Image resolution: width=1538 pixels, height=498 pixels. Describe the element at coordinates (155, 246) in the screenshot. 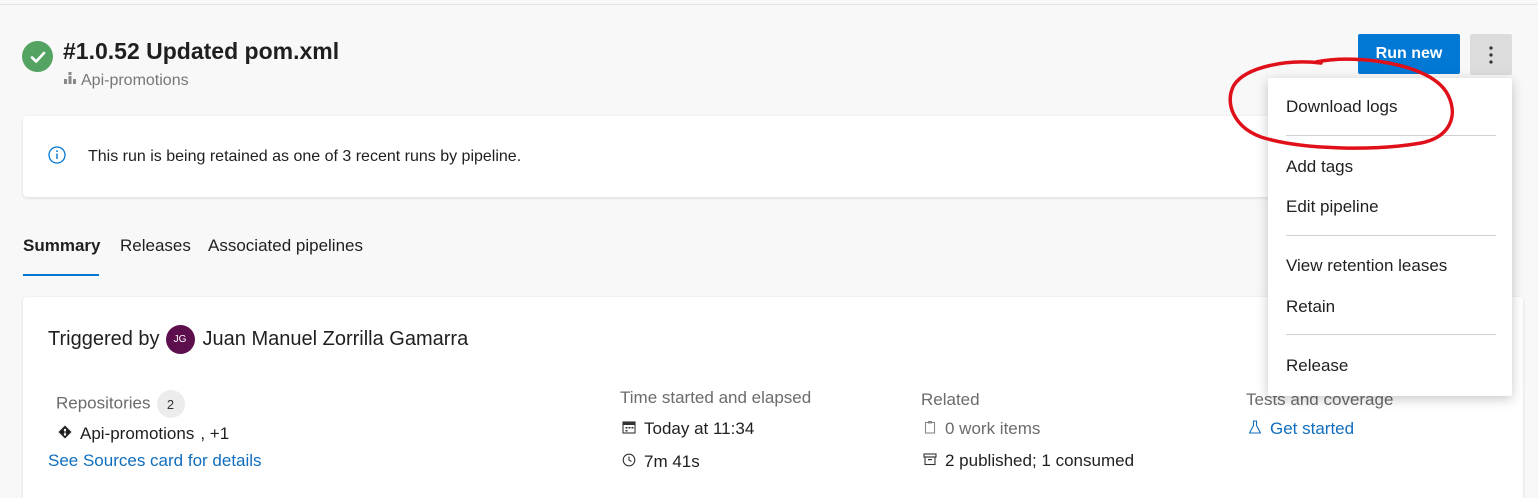

I see `tab-releases: Releases` at that location.